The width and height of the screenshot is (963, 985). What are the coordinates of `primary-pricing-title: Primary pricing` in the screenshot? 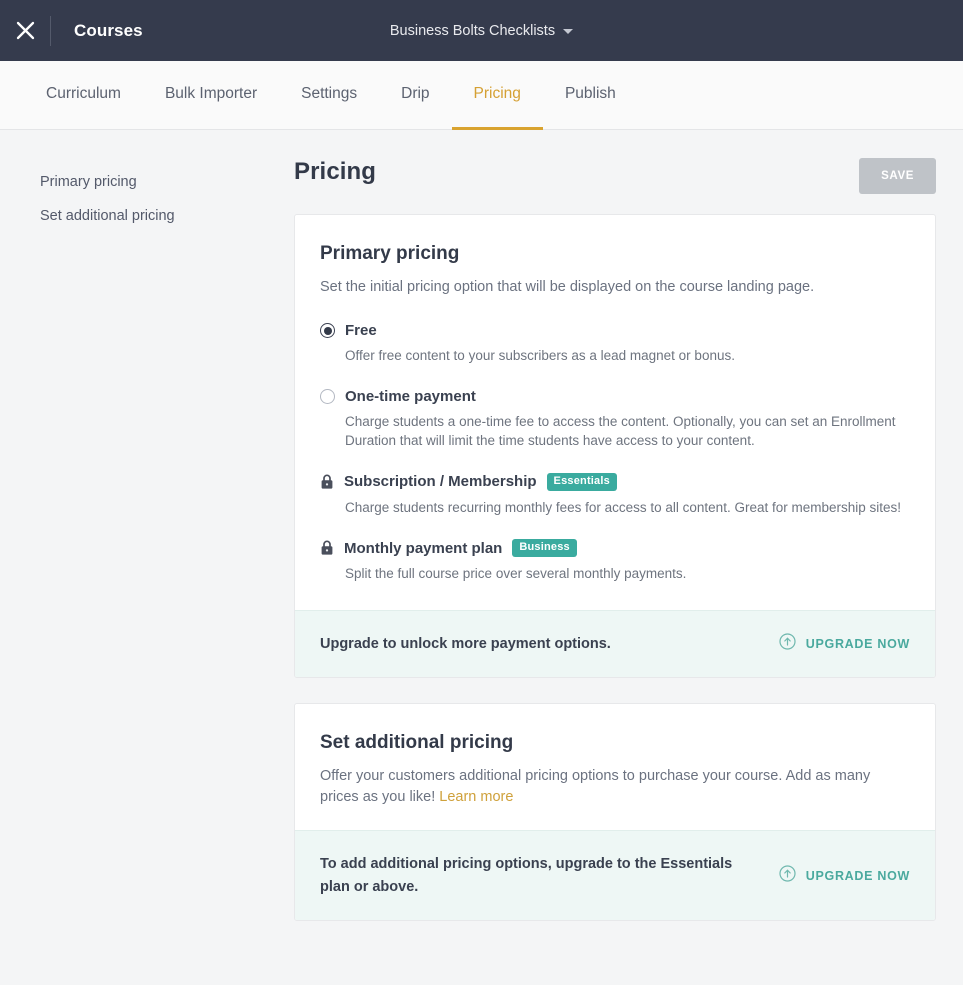 It's located at (390, 253).